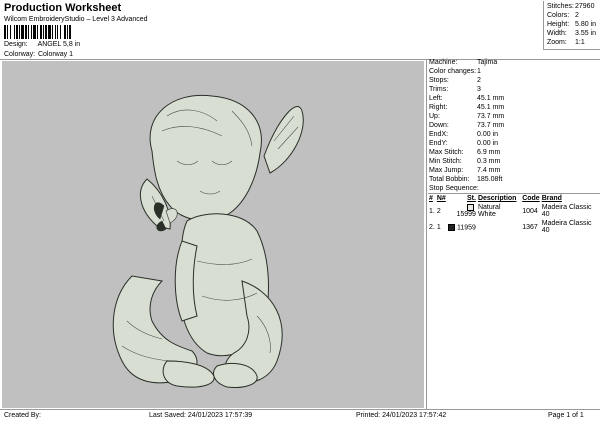 This screenshot has height=424, width=600. I want to click on page-title: Production Worksheet, so click(63, 8).